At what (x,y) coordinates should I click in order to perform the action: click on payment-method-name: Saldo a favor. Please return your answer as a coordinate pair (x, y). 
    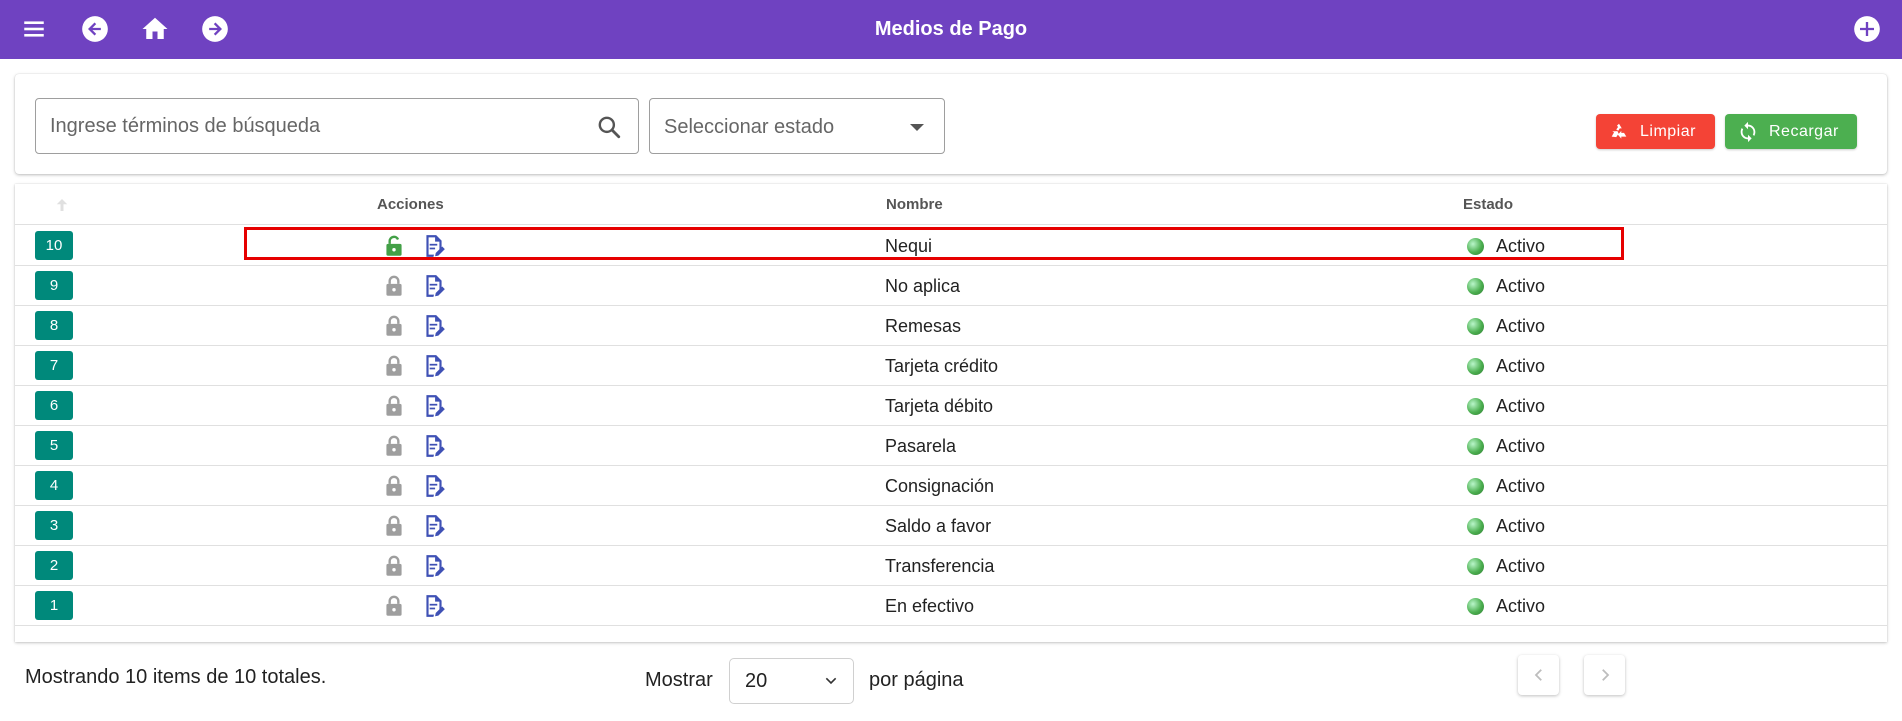
    Looking at the image, I should click on (938, 526).